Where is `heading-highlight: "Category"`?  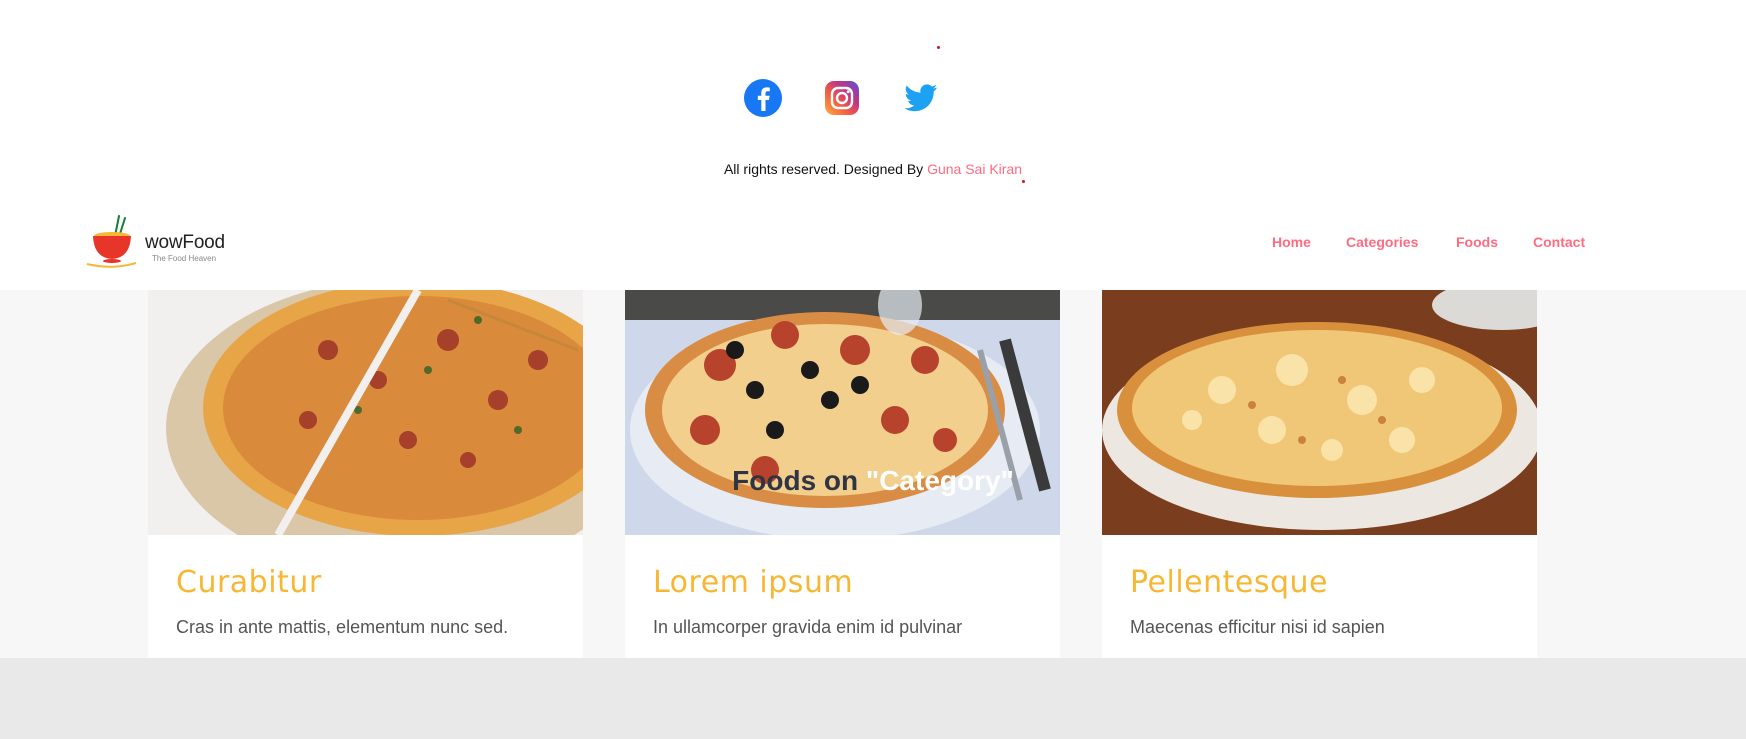
heading-highlight: "Category" is located at coordinates (939, 481).